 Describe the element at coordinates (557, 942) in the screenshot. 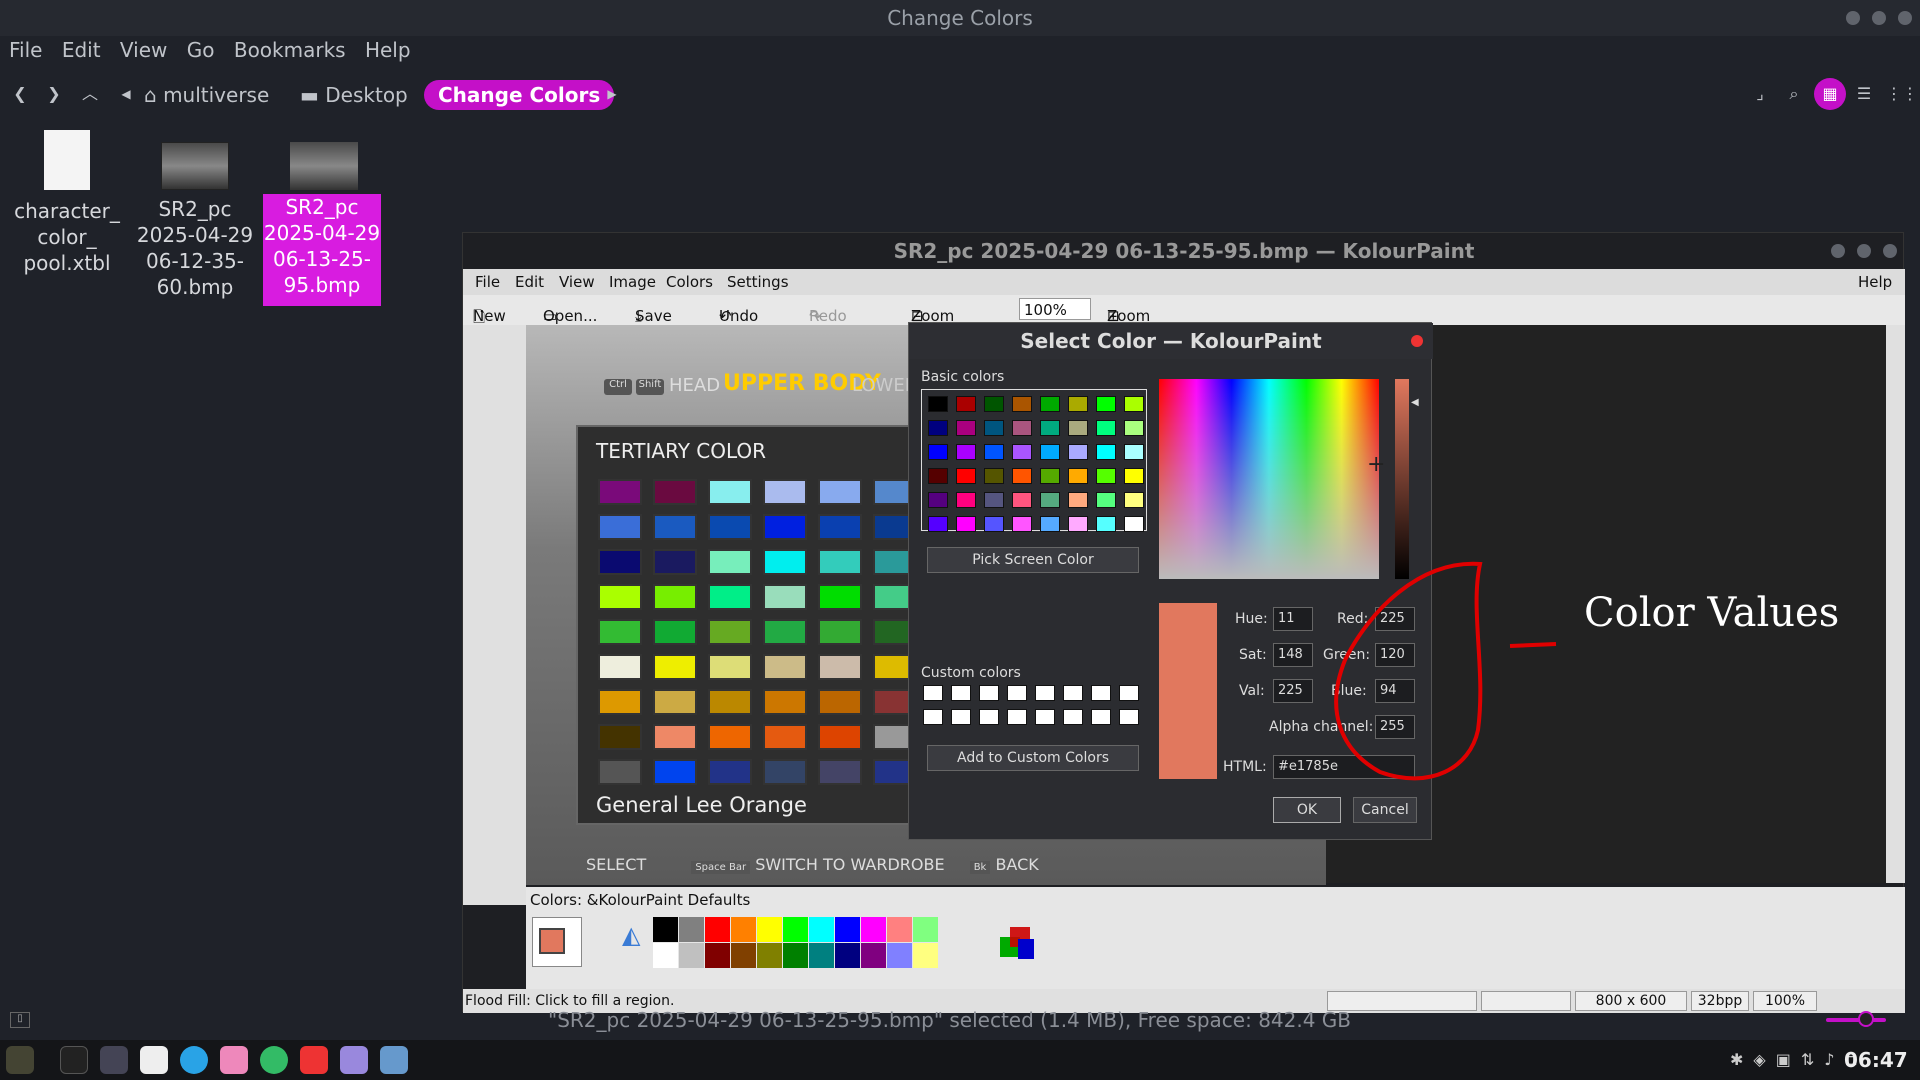

I see `fg-bg-color` at that location.